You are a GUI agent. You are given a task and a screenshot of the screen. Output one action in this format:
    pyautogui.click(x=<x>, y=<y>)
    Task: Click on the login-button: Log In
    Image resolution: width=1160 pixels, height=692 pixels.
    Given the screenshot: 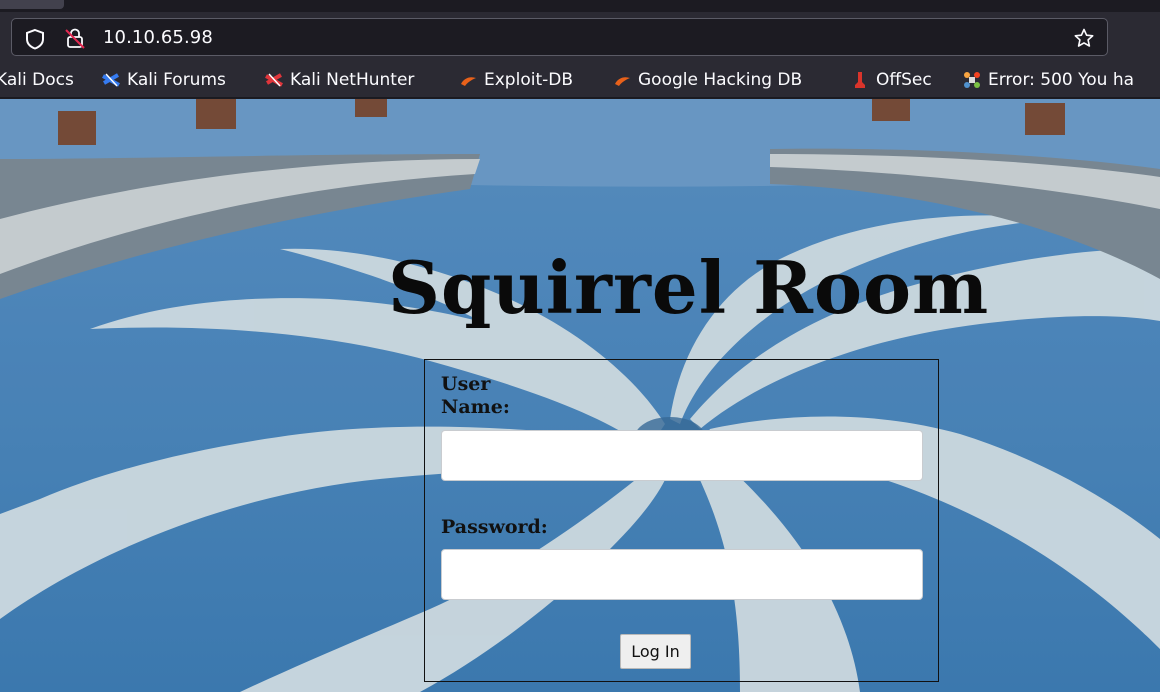 What is the action you would take?
    pyautogui.click(x=655, y=651)
    